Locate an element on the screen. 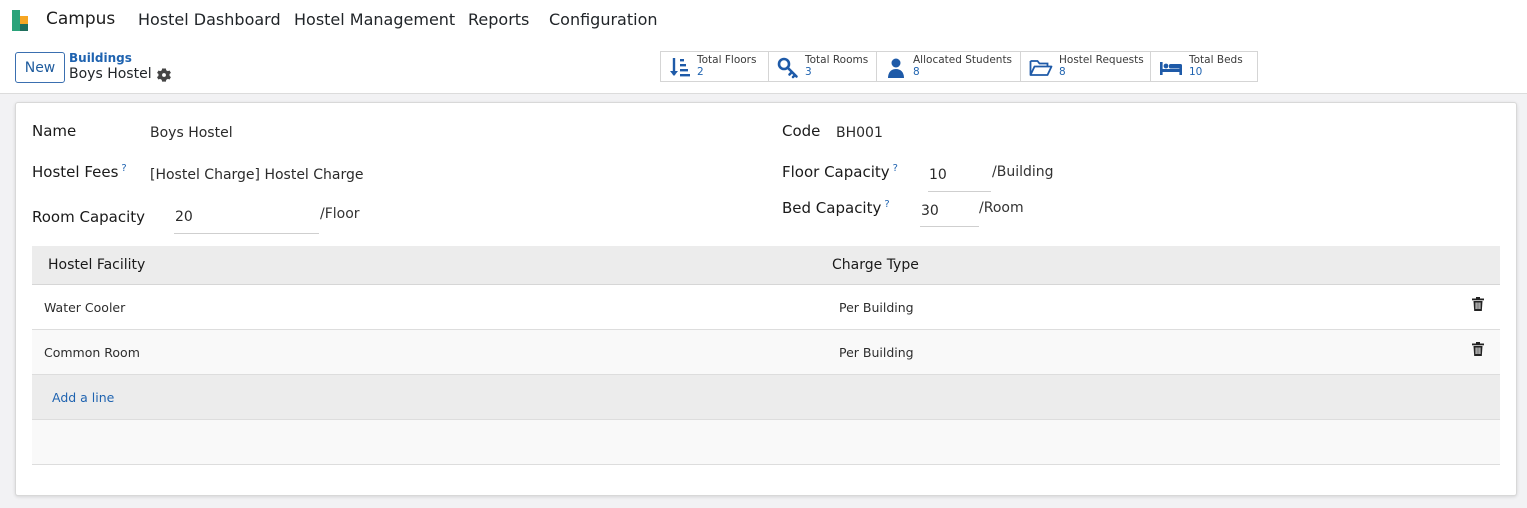 The image size is (1527, 508). facility-cell: Water Cooler is located at coordinates (84, 307).